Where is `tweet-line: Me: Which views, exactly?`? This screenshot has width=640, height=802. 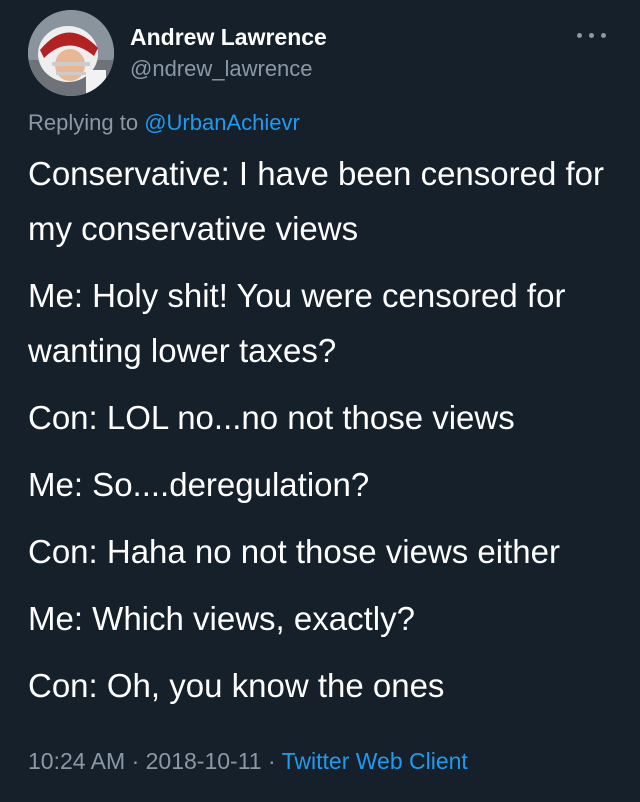
tweet-line: Me: Which views, exactly? is located at coordinates (221, 618).